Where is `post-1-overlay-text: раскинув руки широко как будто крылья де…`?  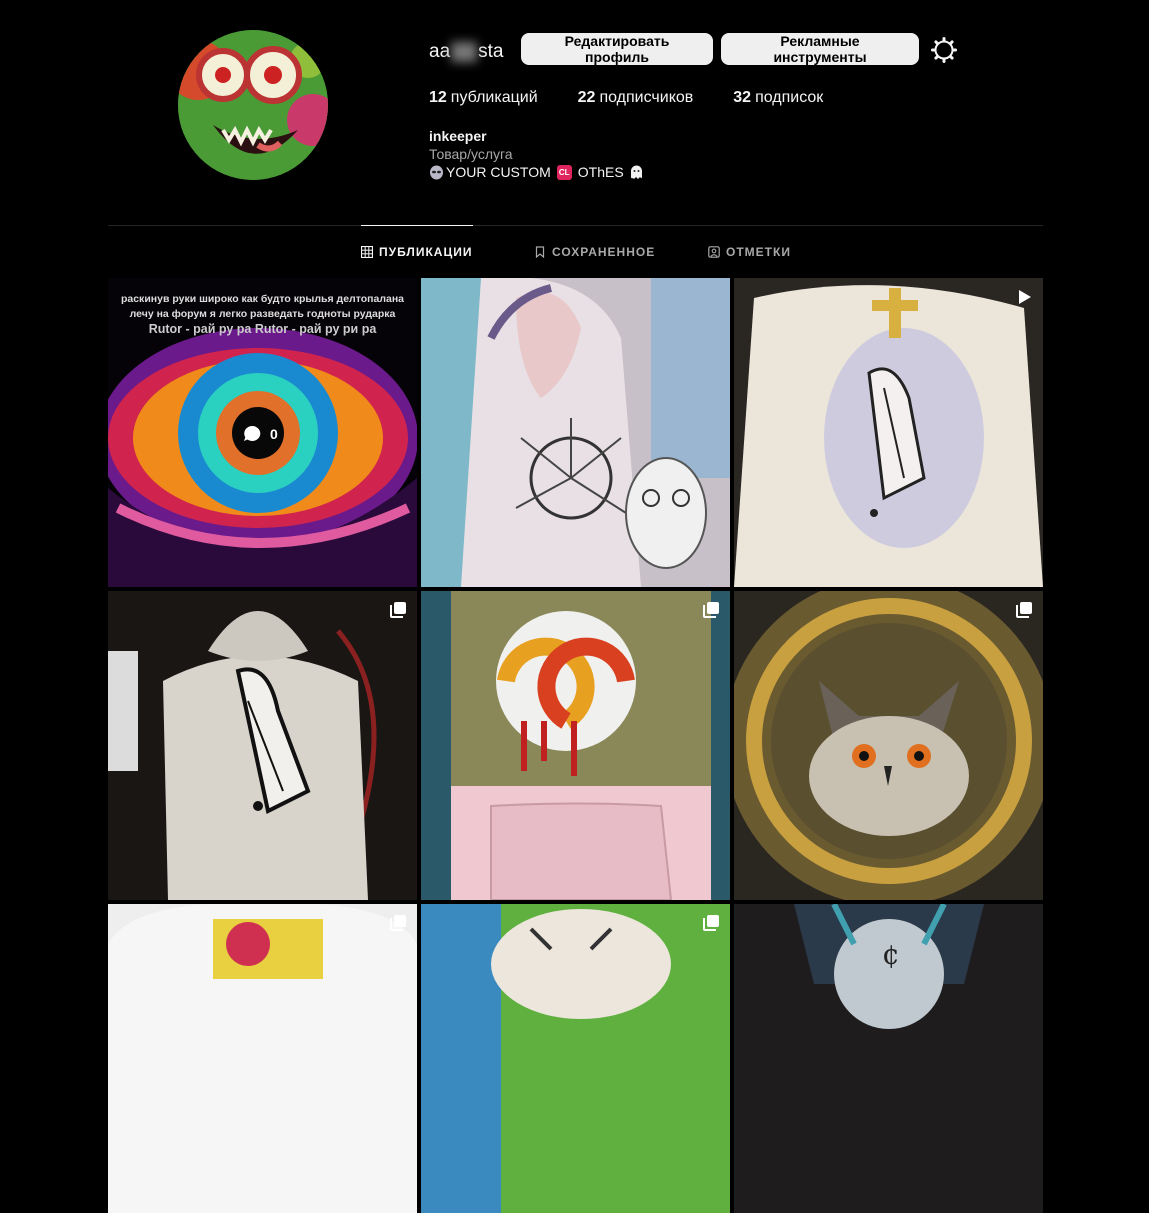
post-1-overlay-text: раскинув руки широко как будто крылья де… is located at coordinates (262, 314).